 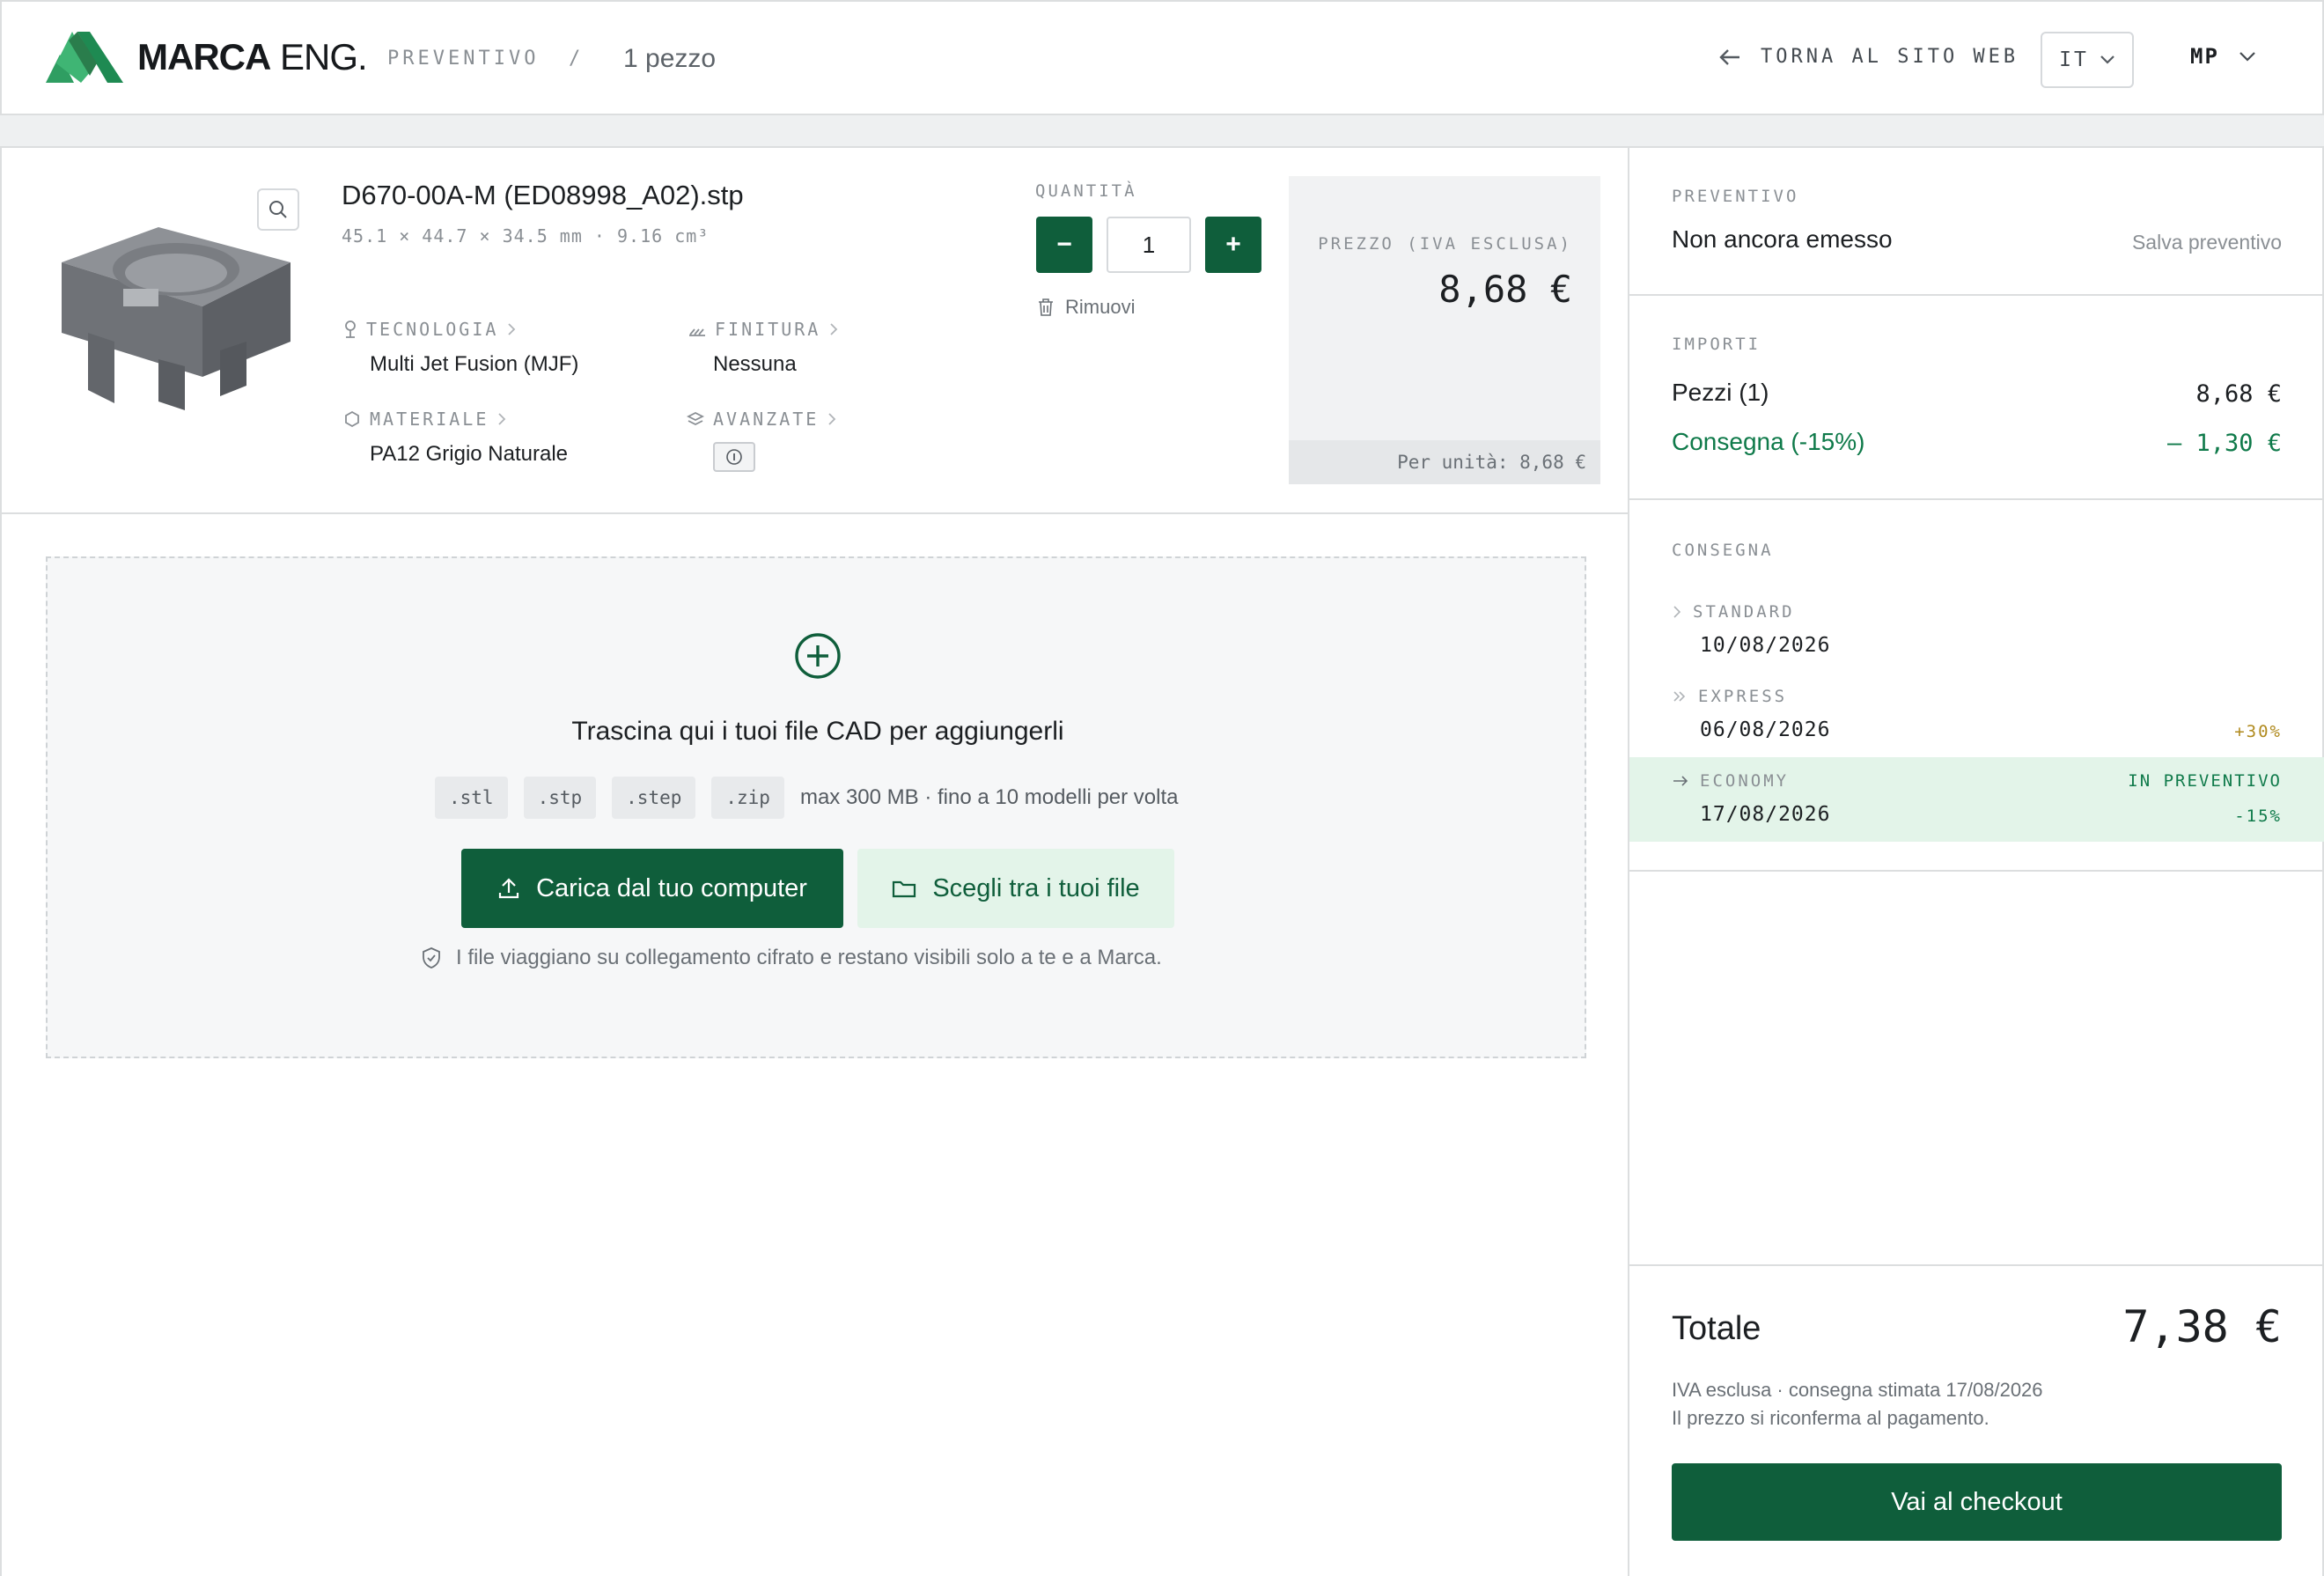 I want to click on material-selector: MATERIALE, so click(x=424, y=419).